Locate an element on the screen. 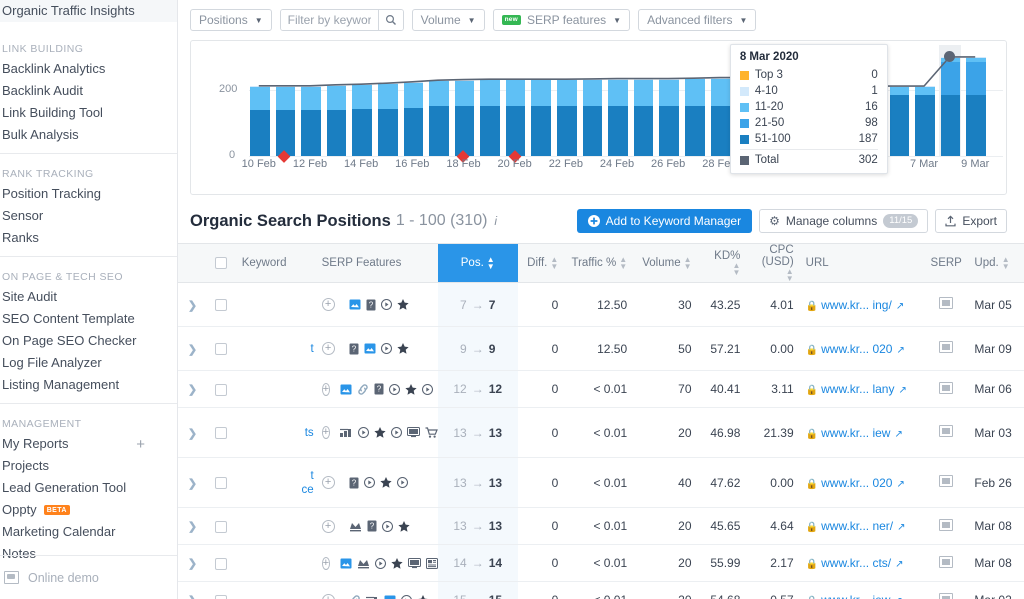 The height and width of the screenshot is (599, 1024). sidebar-item-on-page-seo-checker: On Page SEO Checker is located at coordinates (88, 341).